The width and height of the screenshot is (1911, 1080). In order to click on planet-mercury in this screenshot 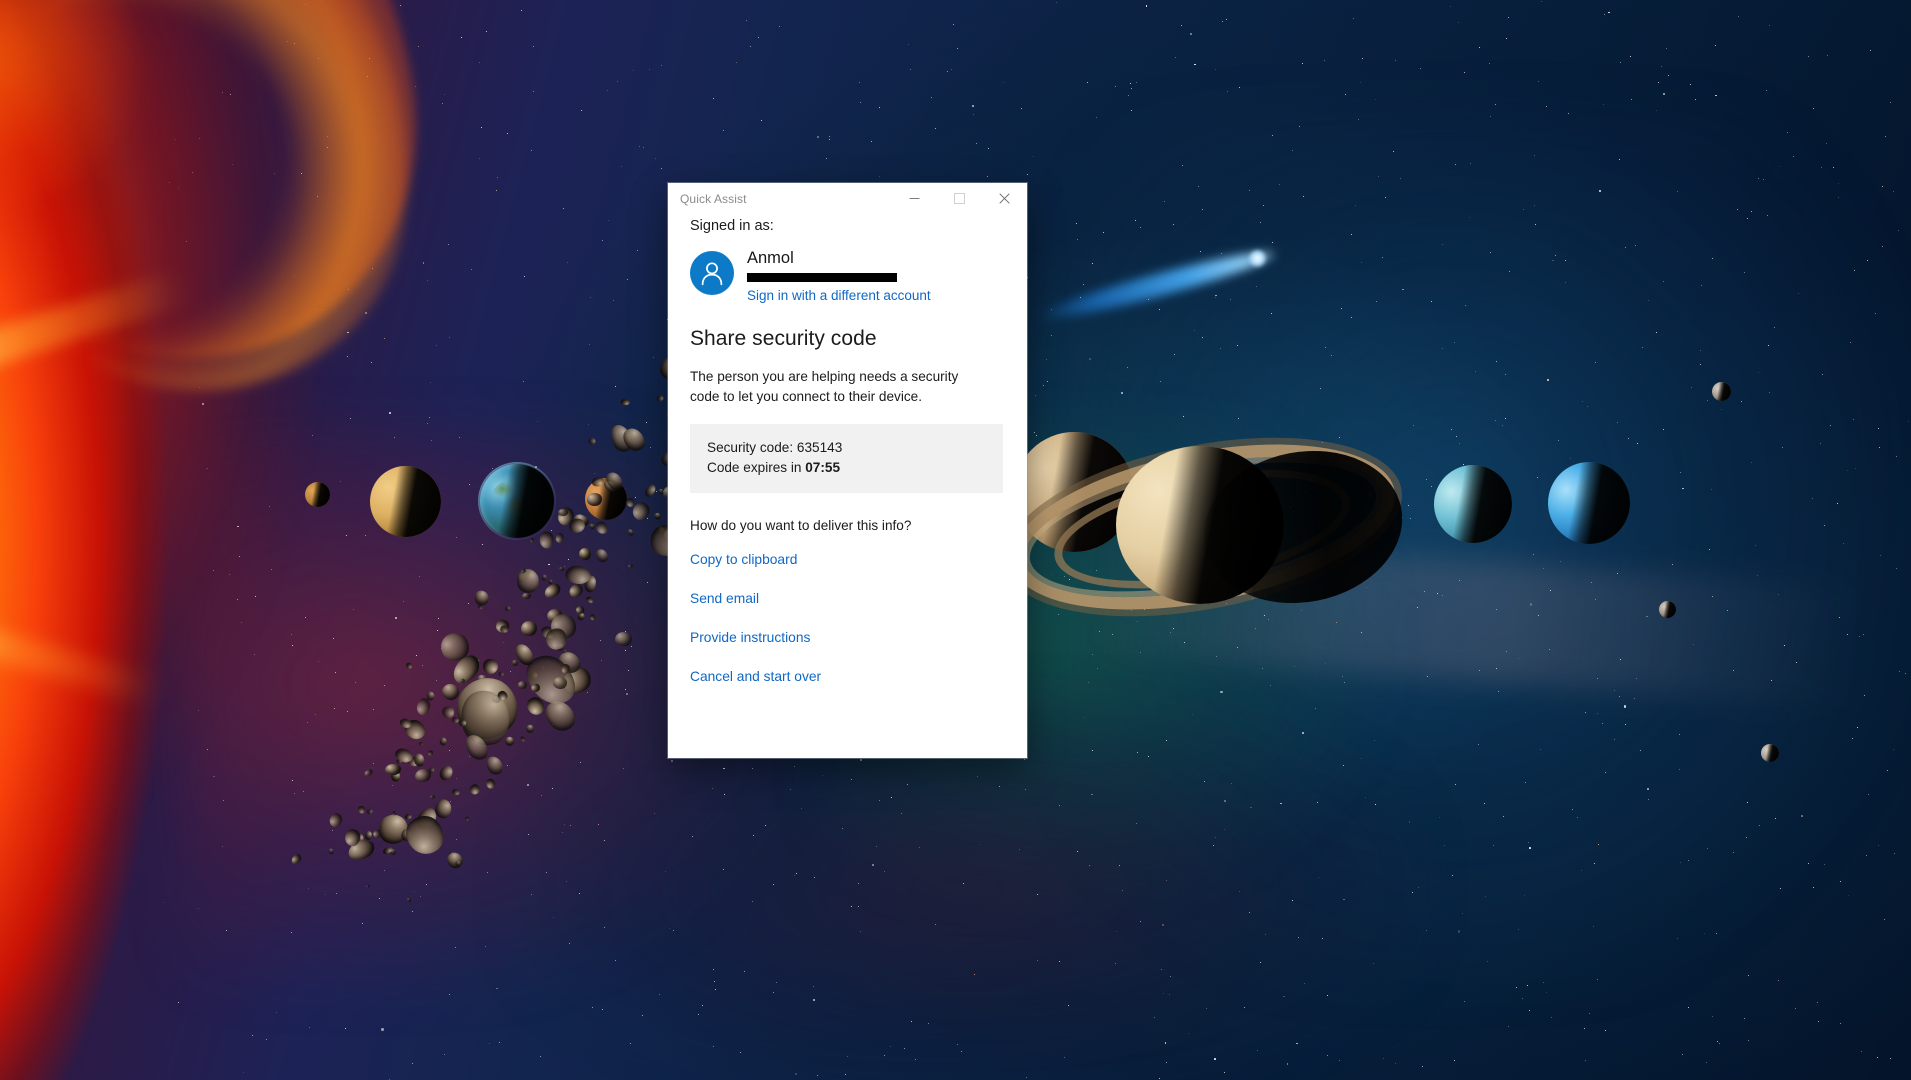, I will do `click(317, 494)`.